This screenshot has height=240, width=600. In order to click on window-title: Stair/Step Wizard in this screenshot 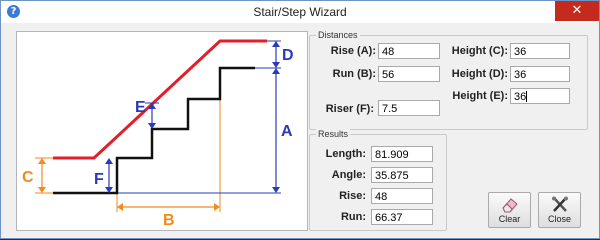, I will do `click(300, 12)`.